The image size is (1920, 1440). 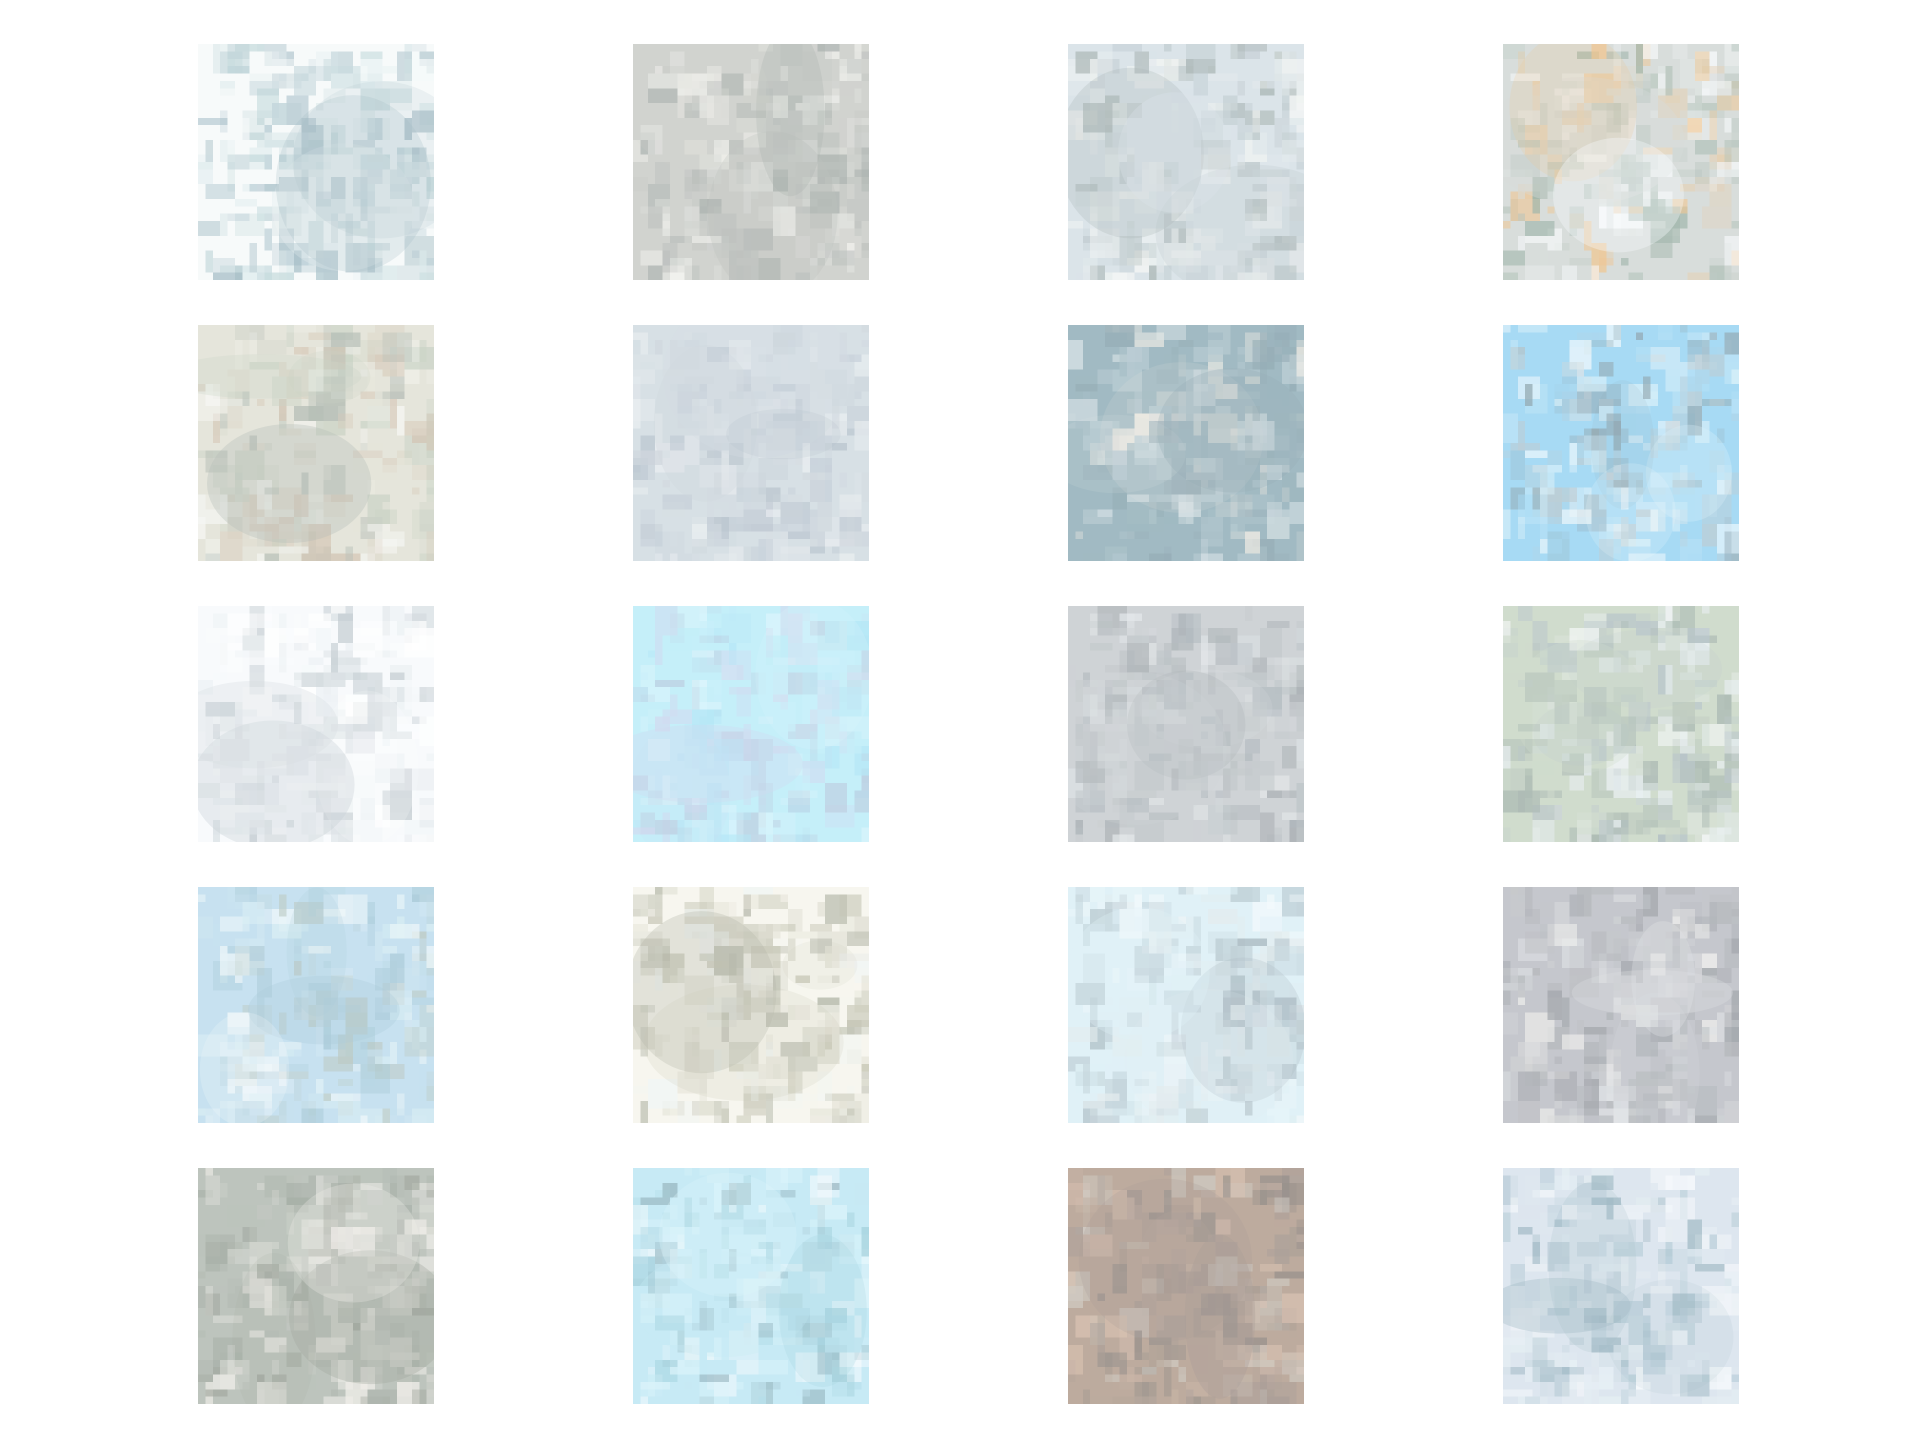 I want to click on sample-image-tile, so click(x=1621, y=1005).